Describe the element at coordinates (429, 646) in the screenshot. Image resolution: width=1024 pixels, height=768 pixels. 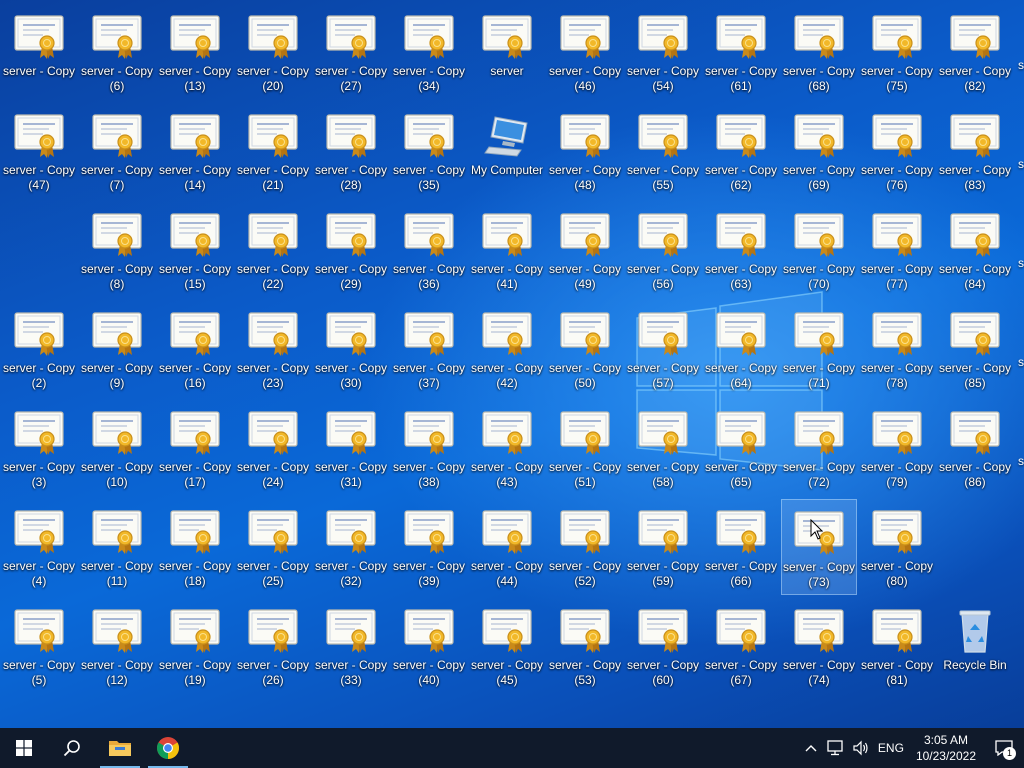
I see `desktop-icon-server-copy-40: server - Copy (40)` at that location.